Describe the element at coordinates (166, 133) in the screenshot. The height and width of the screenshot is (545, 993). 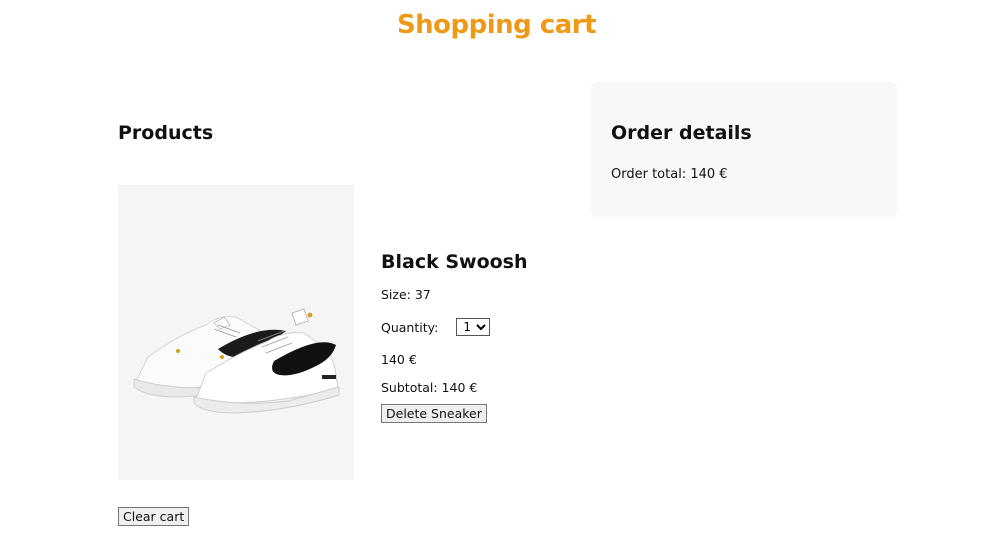
I see `products-heading: Products` at that location.